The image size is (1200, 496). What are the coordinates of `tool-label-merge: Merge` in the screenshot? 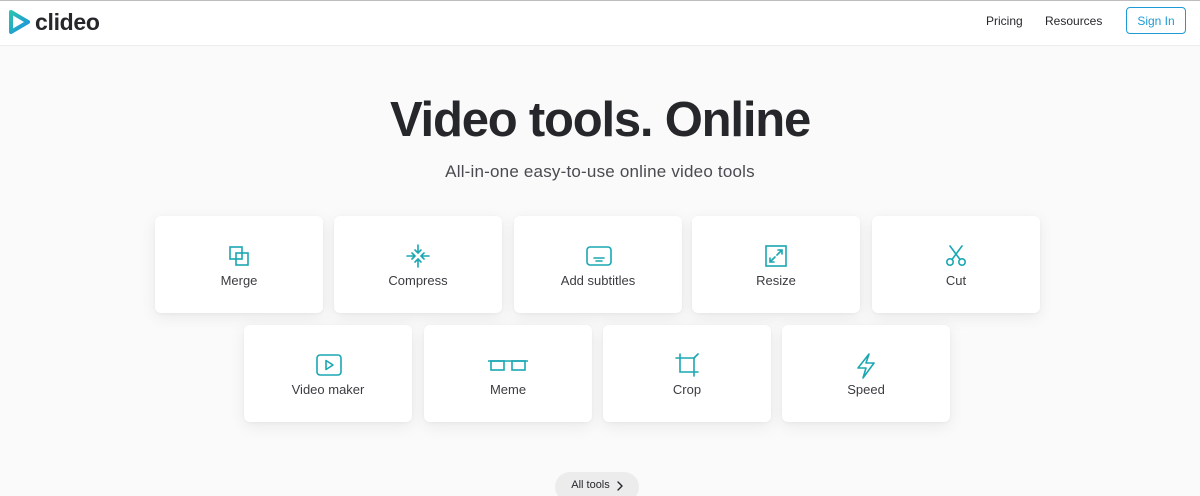 It's located at (239, 280).